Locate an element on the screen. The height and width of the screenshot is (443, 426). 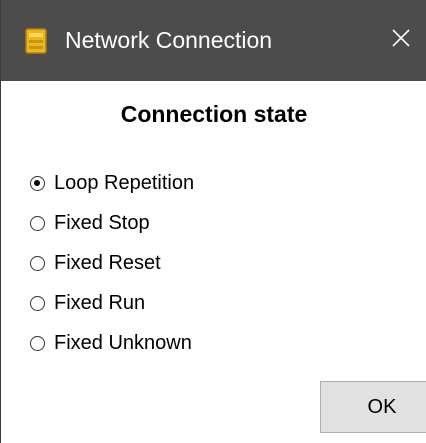
radio-label: Fixed Reset is located at coordinates (107, 263).